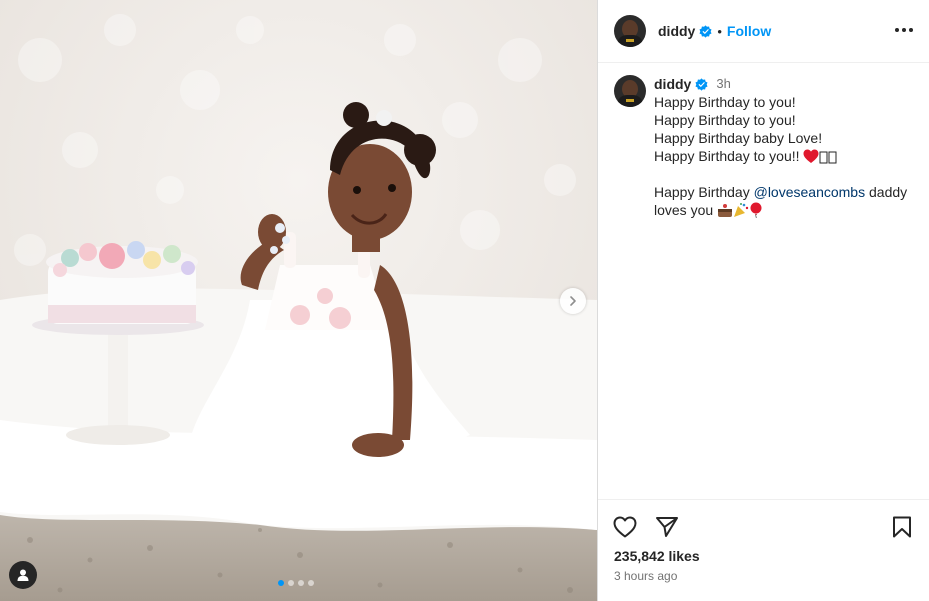 This screenshot has height=601, width=929. Describe the element at coordinates (296, 583) in the screenshot. I see `carousel-indicator` at that location.